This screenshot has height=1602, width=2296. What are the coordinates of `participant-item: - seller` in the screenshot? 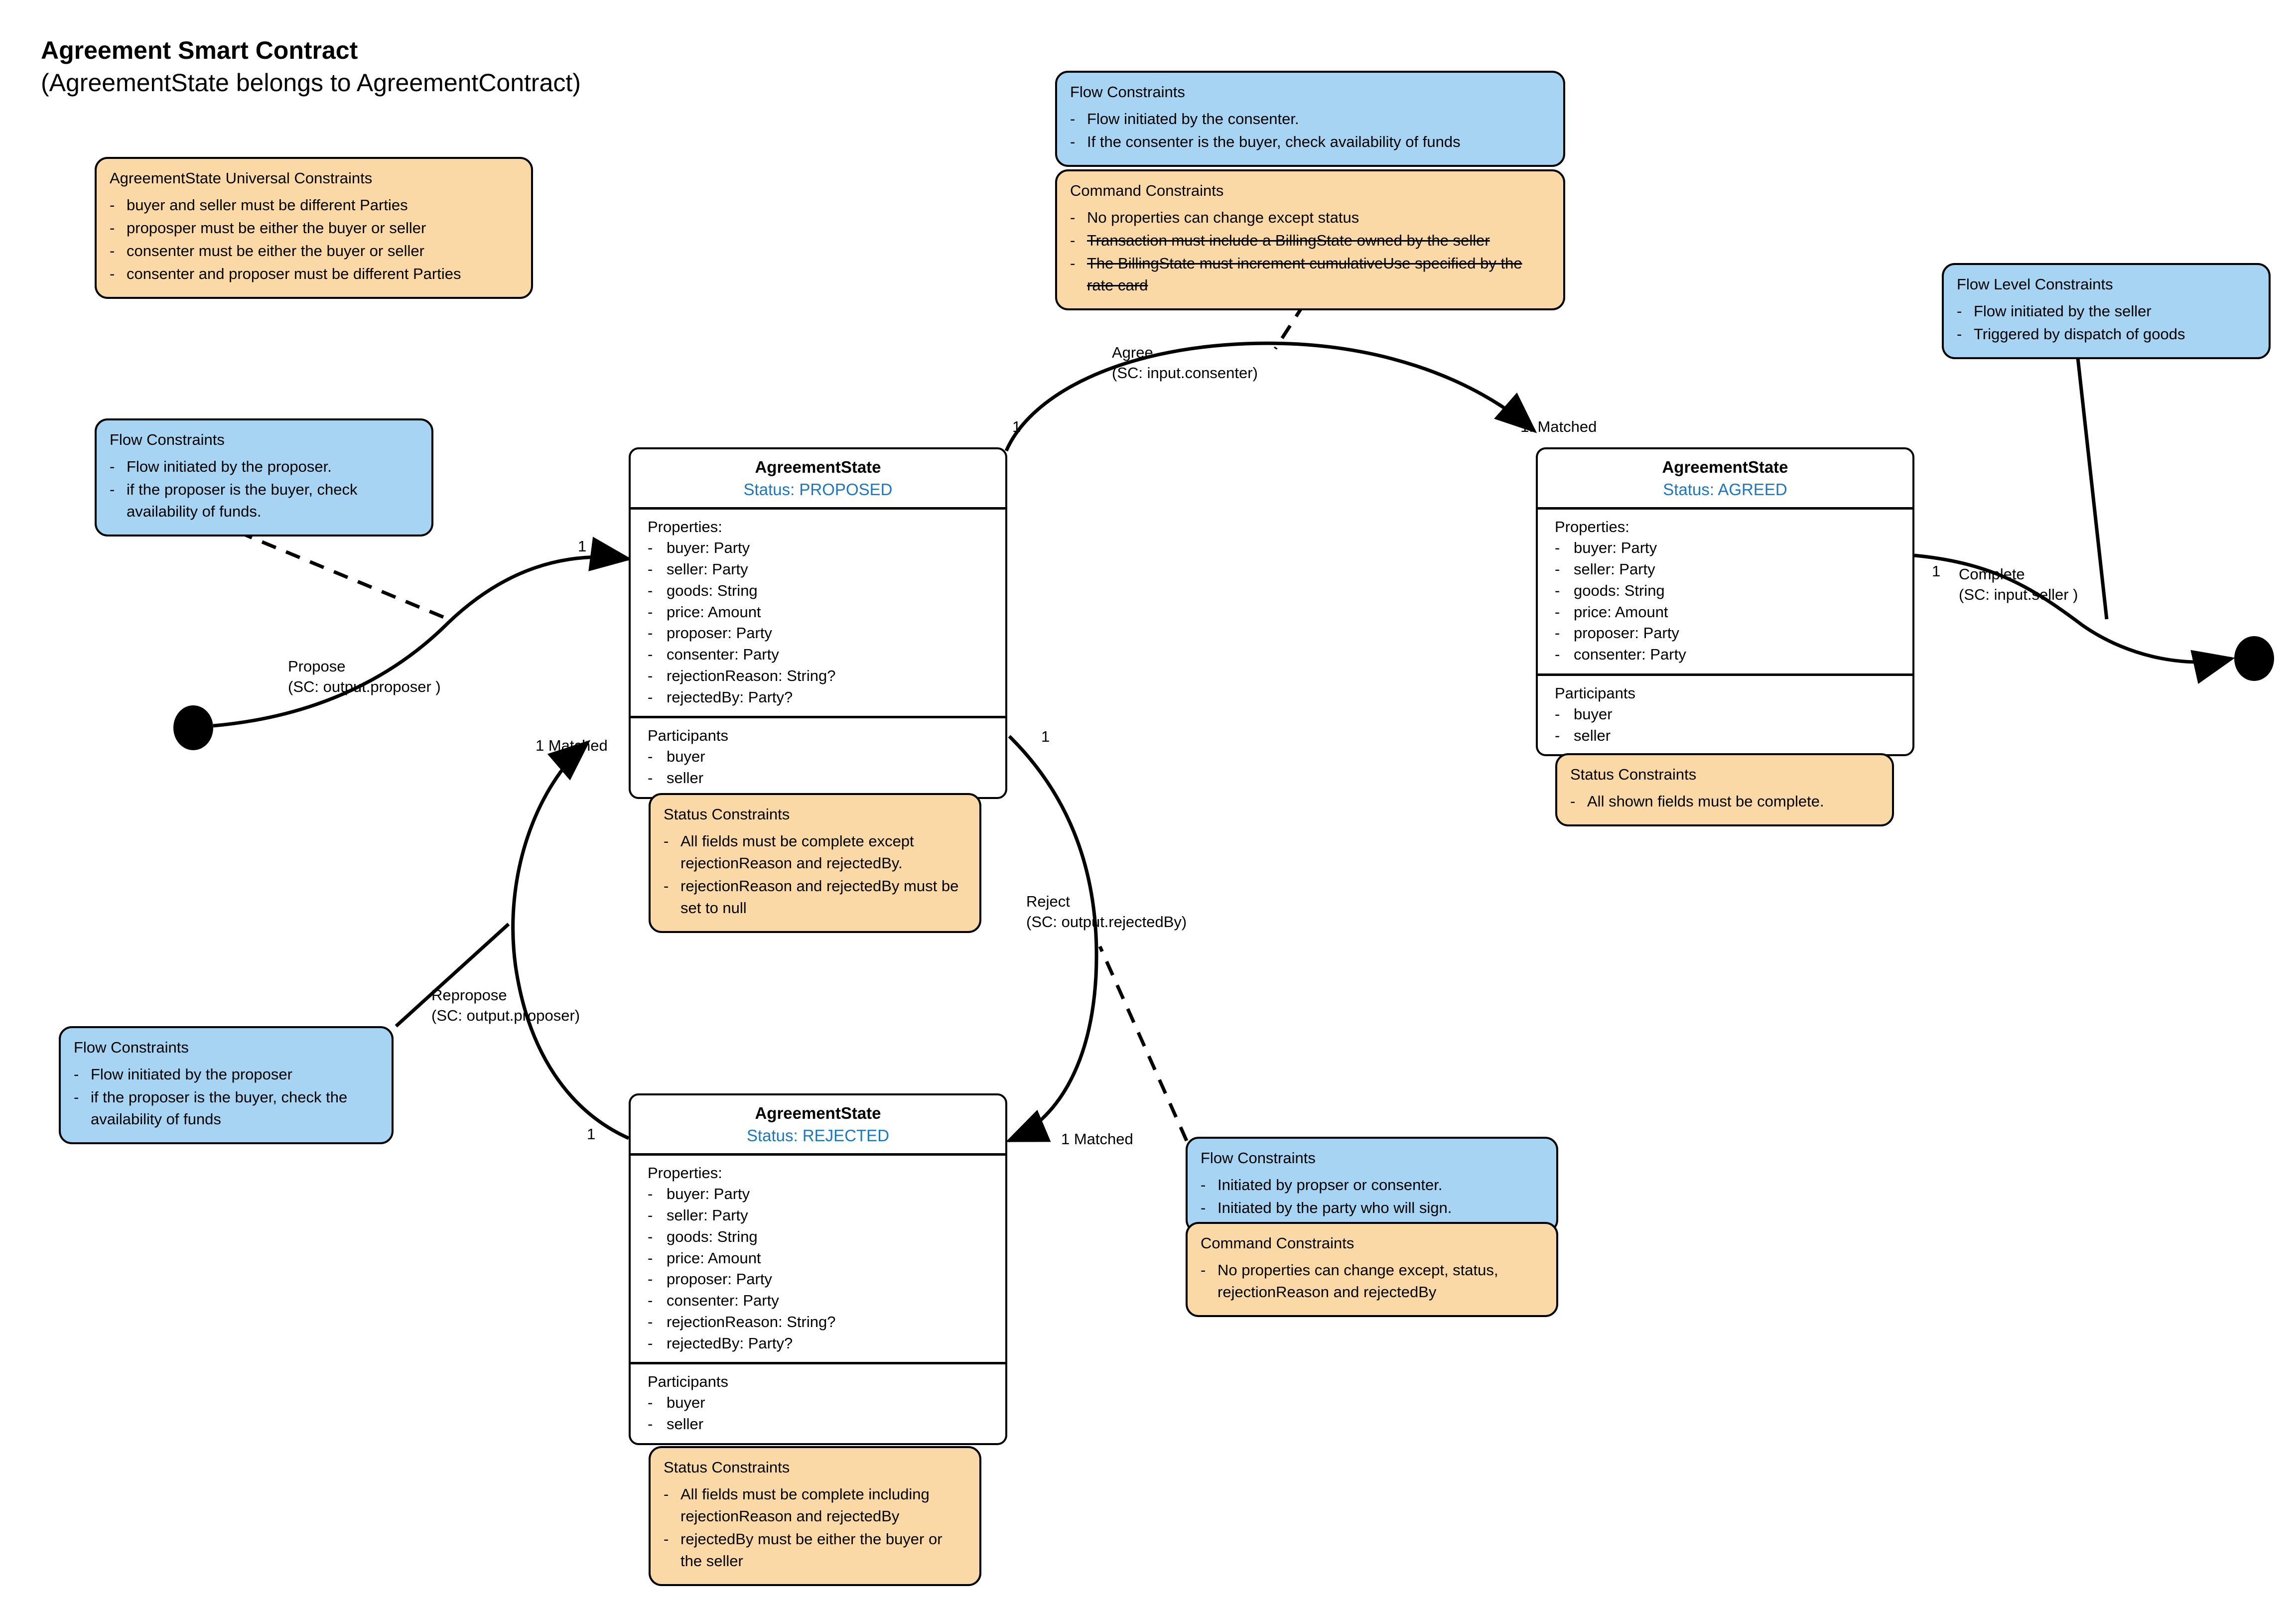 It's located at (824, 779).